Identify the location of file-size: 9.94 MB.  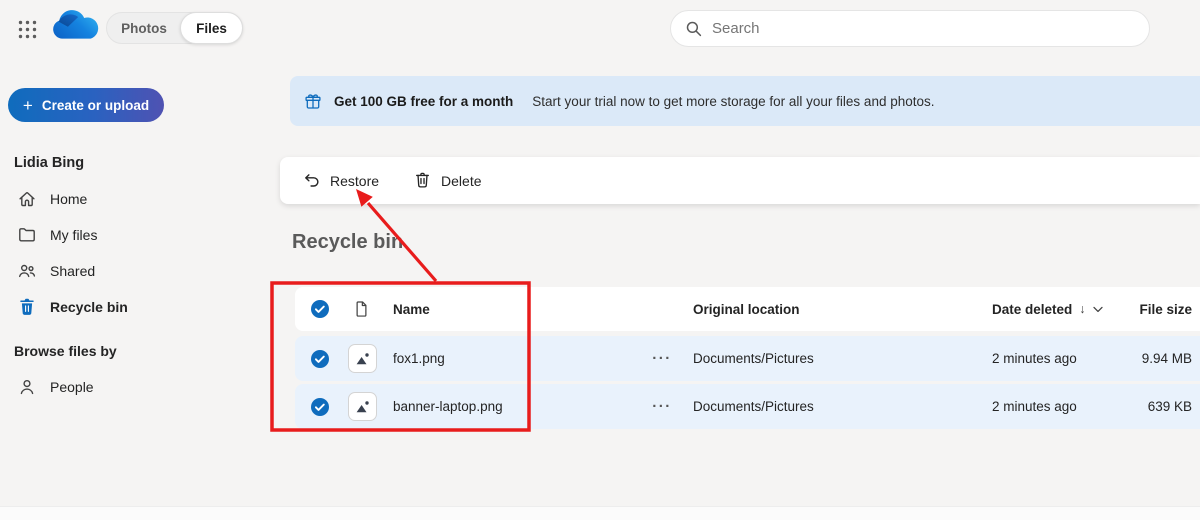
(1166, 358).